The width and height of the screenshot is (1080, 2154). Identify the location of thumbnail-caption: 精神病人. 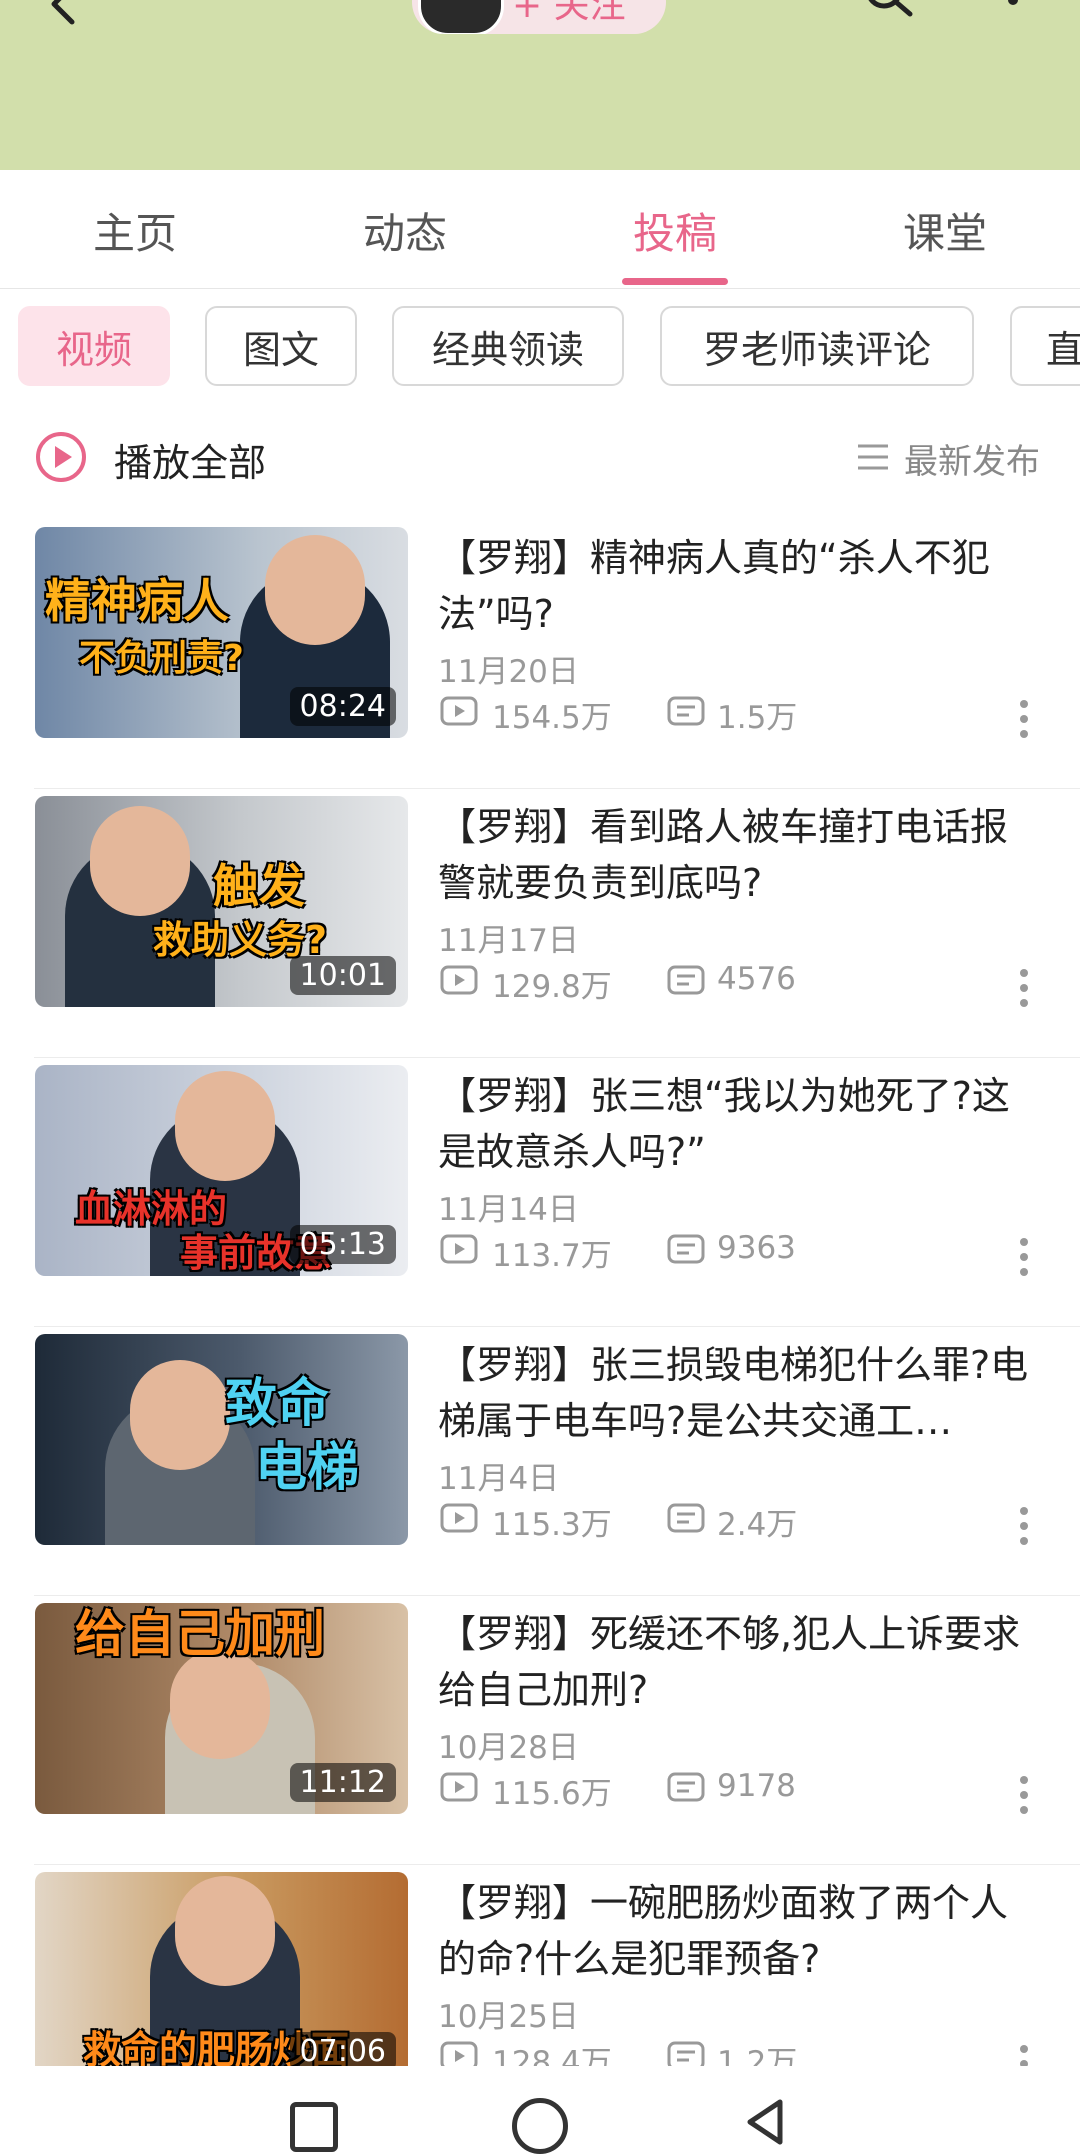
(137, 601).